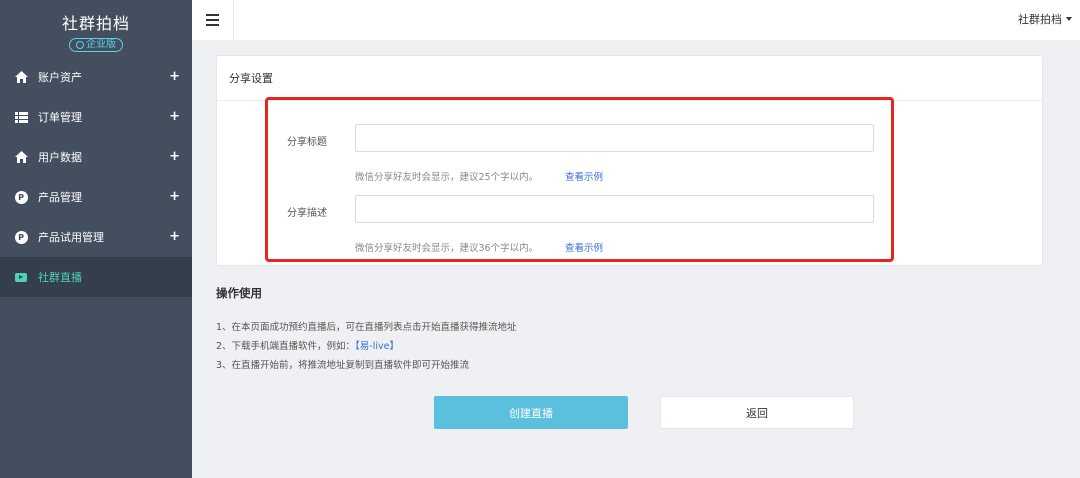 The height and width of the screenshot is (478, 1080). What do you see at coordinates (1069, 19) in the screenshot?
I see `chevron-down-icon` at bounding box center [1069, 19].